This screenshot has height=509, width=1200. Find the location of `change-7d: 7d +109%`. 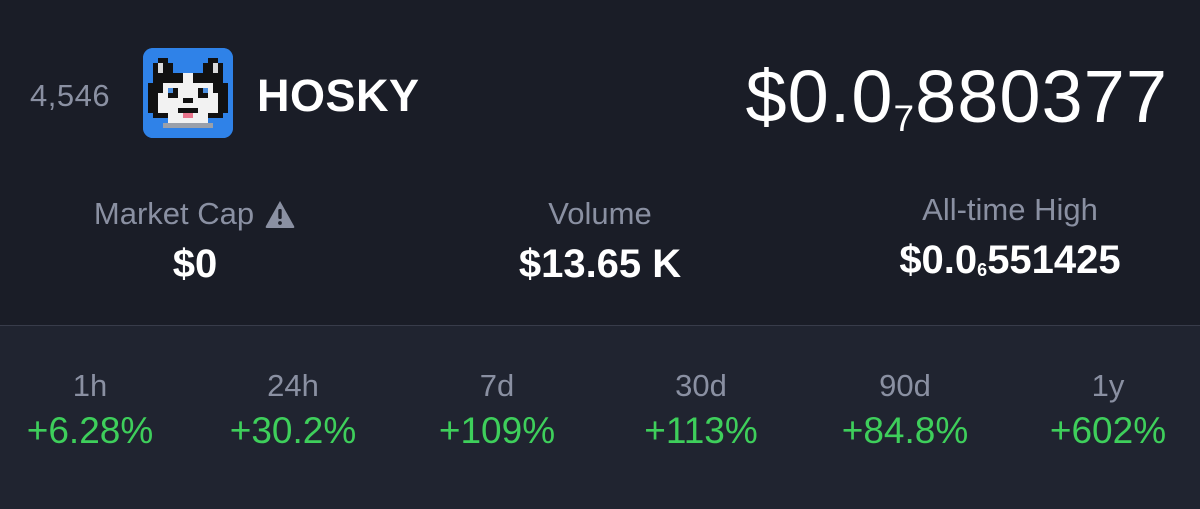

change-7d: 7d +109% is located at coordinates (497, 410).